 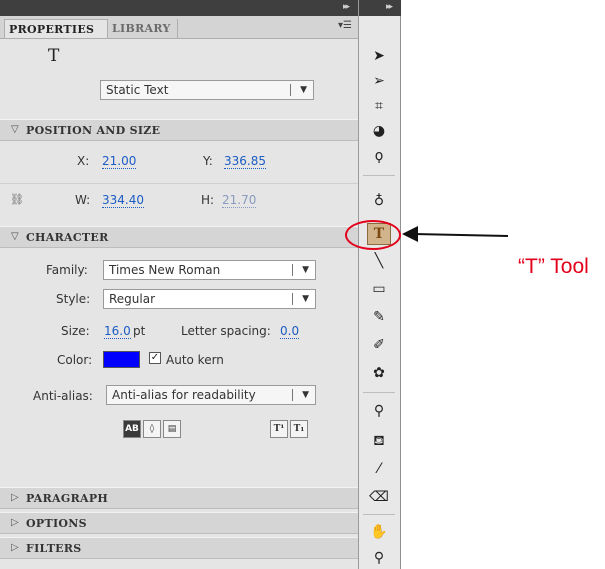 I want to click on pencil-tool-icon: ✎, so click(x=379, y=317).